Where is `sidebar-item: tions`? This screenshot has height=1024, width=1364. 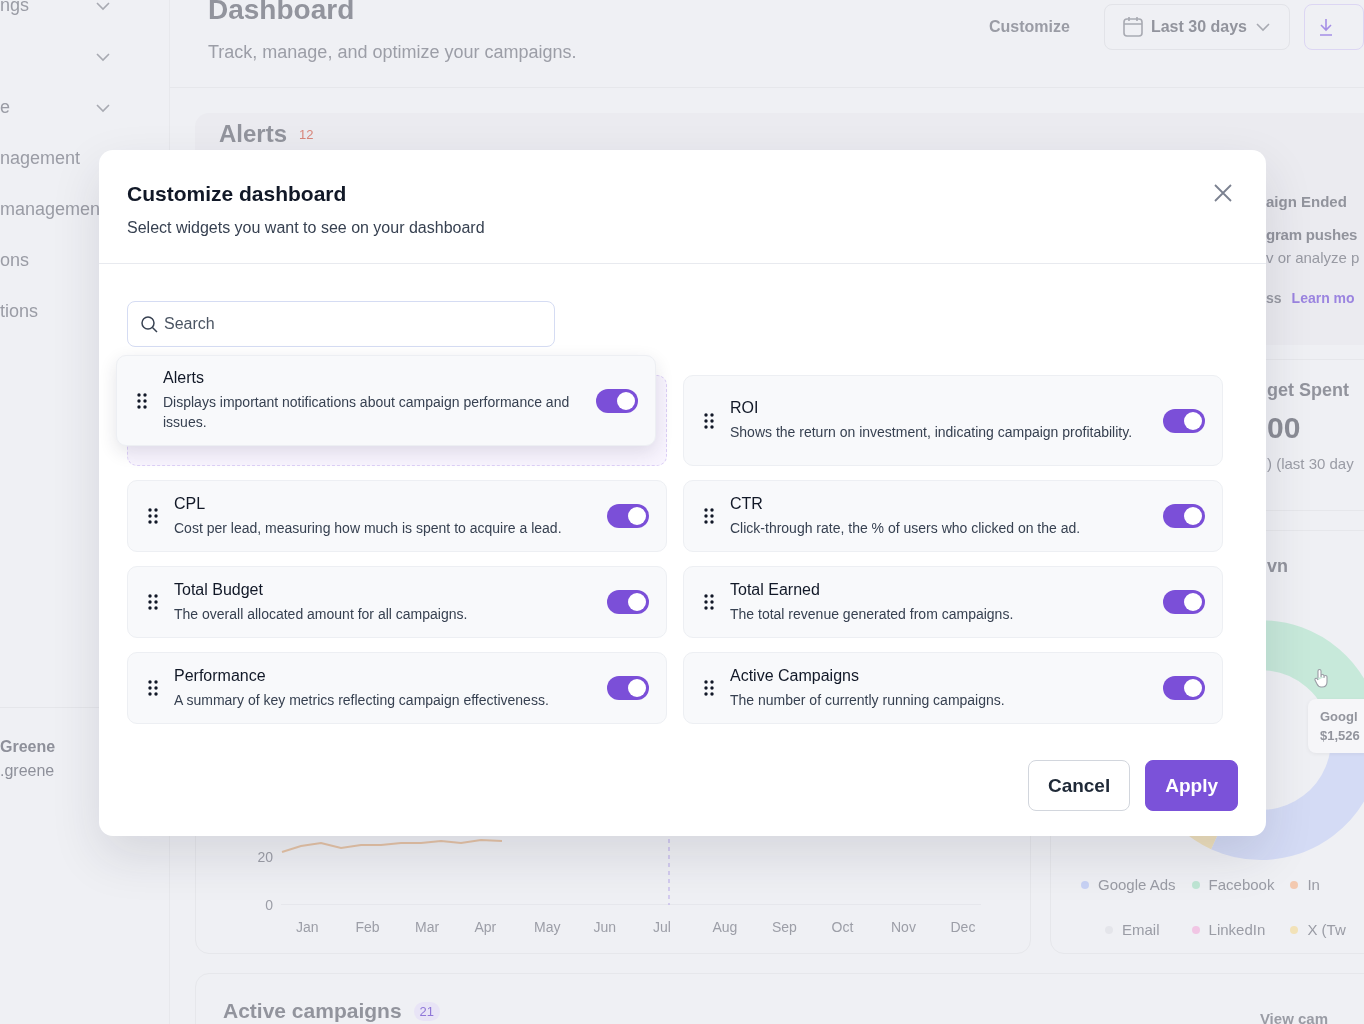 sidebar-item: tions is located at coordinates (19, 311).